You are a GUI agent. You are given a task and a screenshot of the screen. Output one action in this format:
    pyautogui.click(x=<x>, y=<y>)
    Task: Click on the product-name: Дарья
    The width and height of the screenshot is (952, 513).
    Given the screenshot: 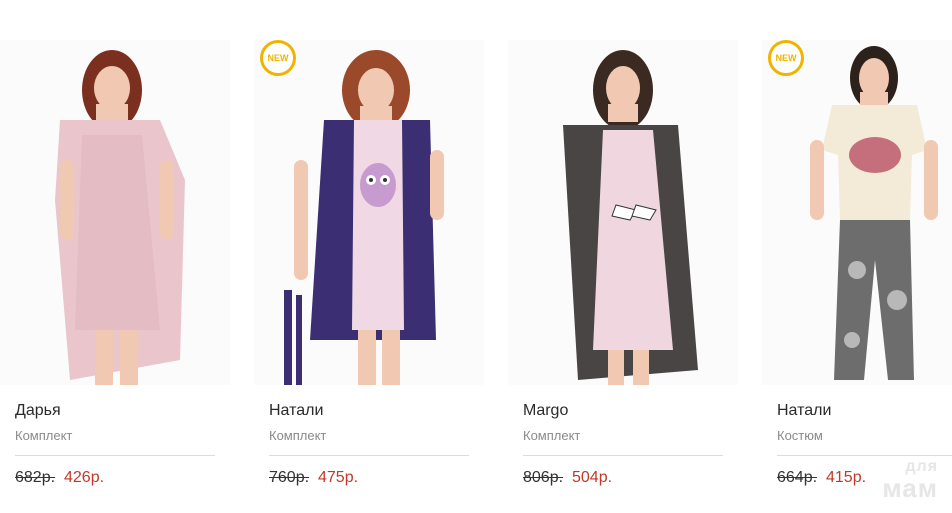 What is the action you would take?
    pyautogui.click(x=38, y=411)
    